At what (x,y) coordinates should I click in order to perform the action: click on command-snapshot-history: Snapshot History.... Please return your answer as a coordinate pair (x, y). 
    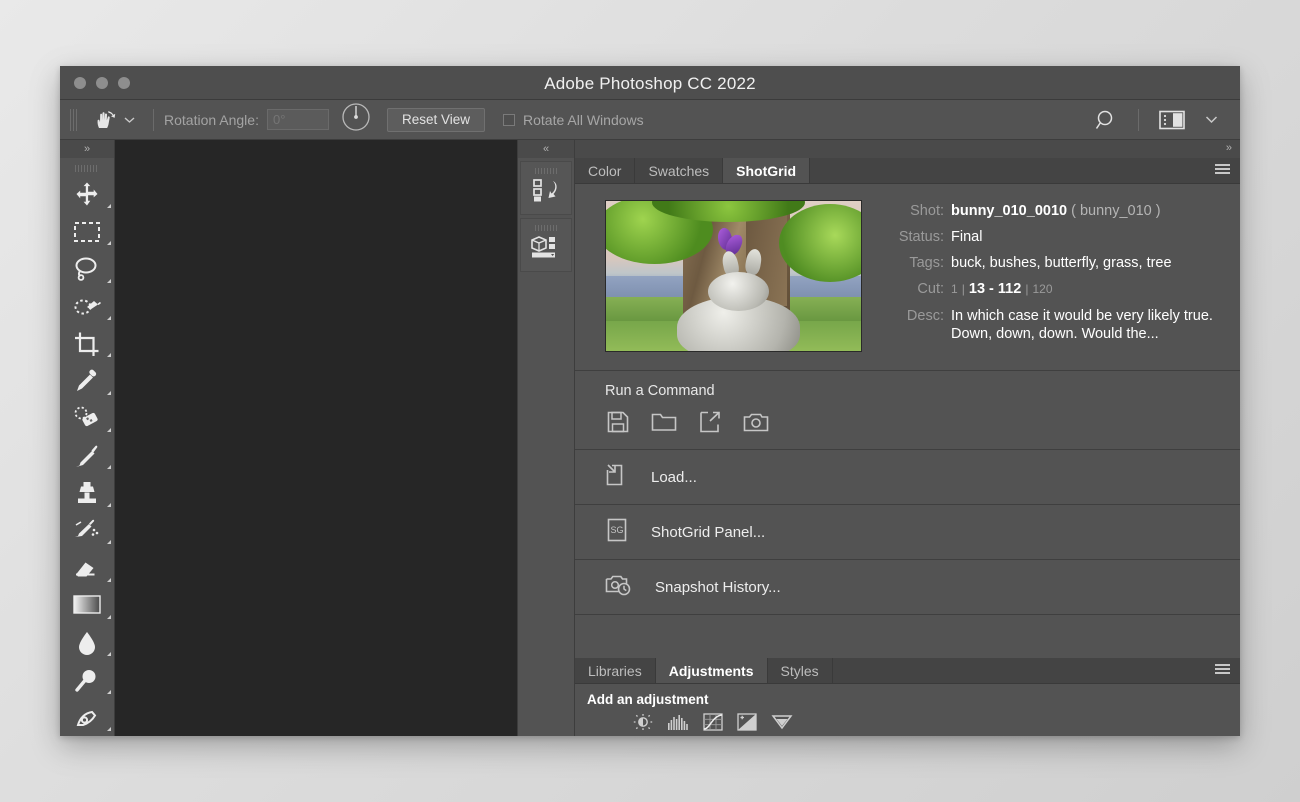
    Looking at the image, I should click on (907, 587).